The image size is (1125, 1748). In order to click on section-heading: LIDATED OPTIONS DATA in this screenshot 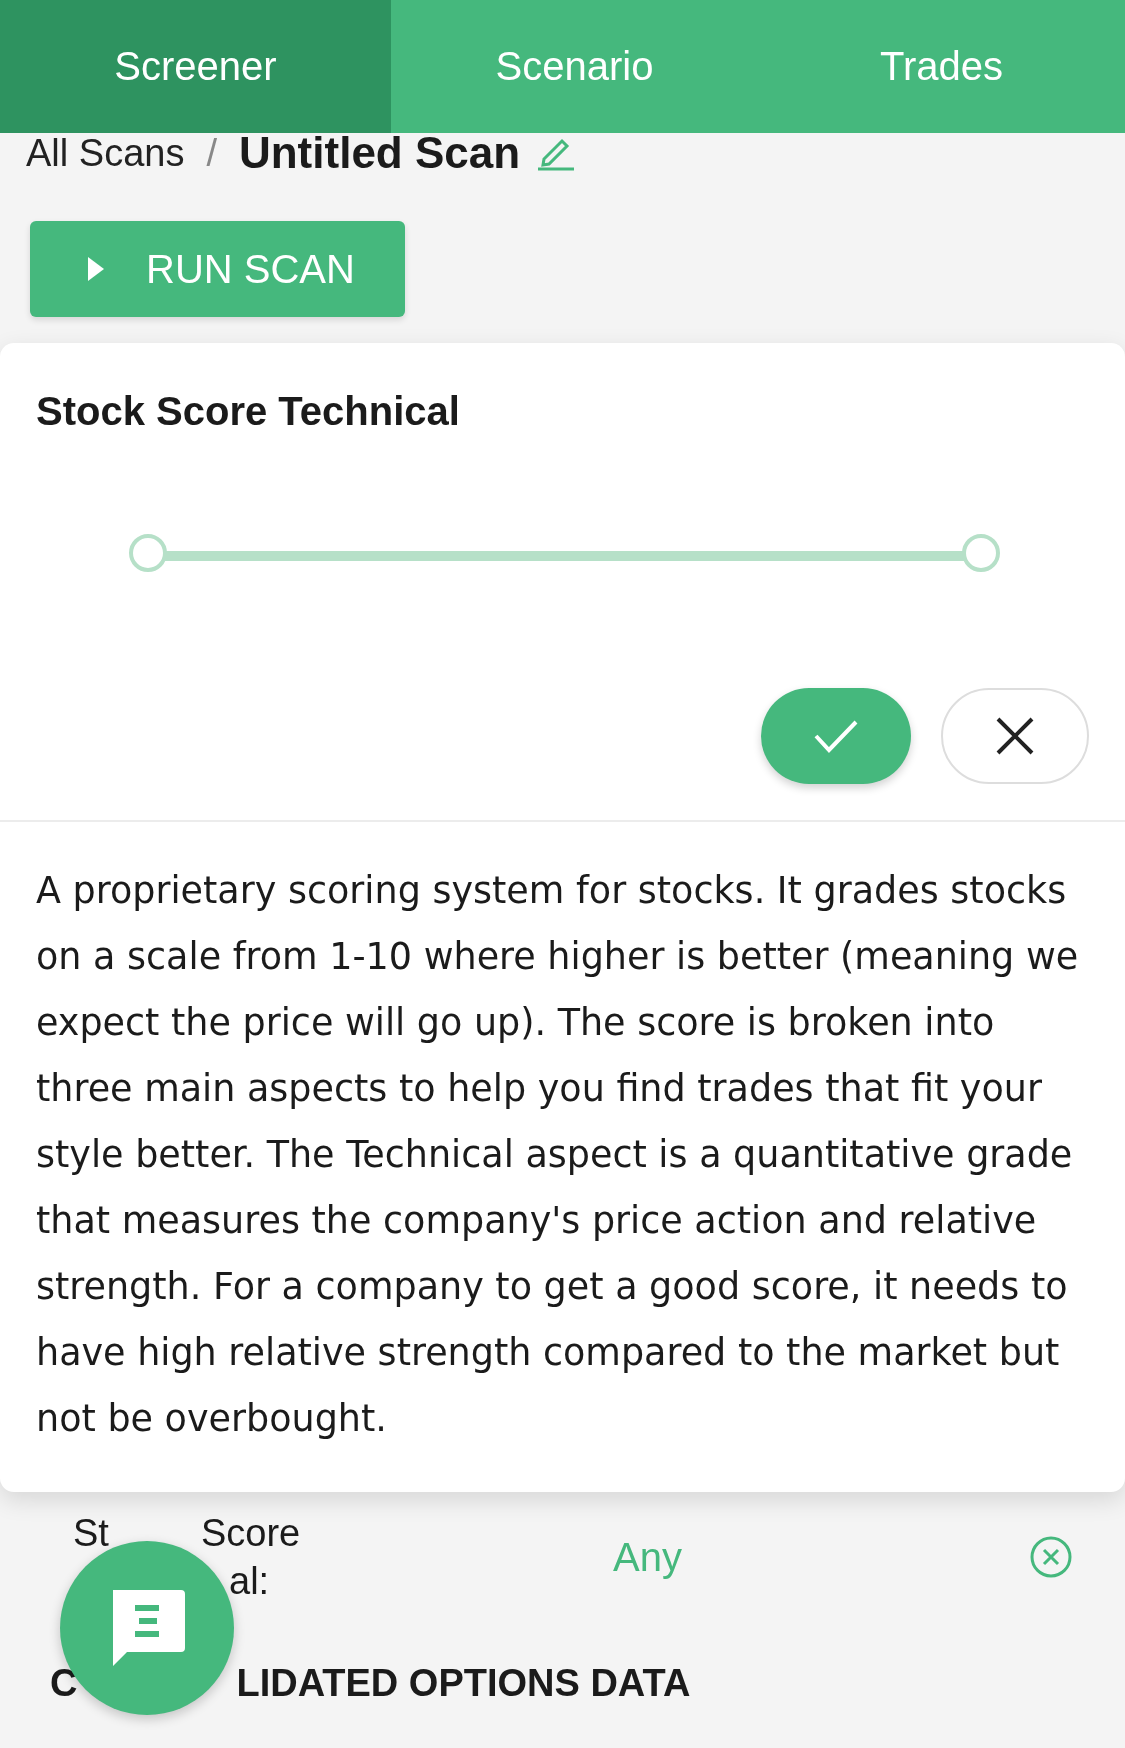, I will do `click(463, 1683)`.